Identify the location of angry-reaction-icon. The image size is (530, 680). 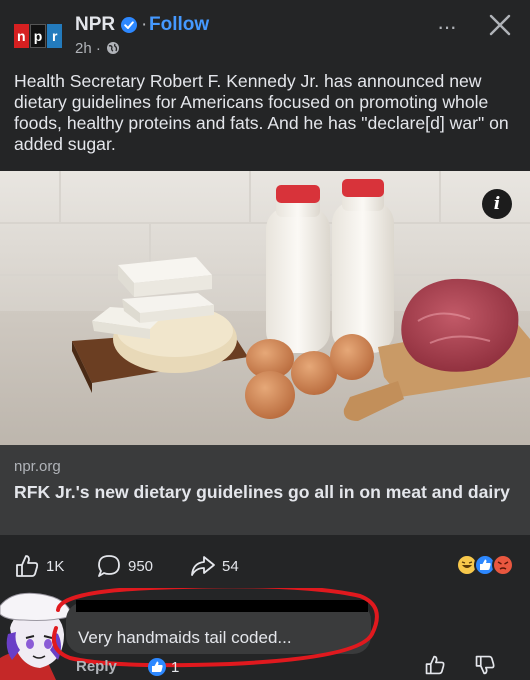
(503, 565).